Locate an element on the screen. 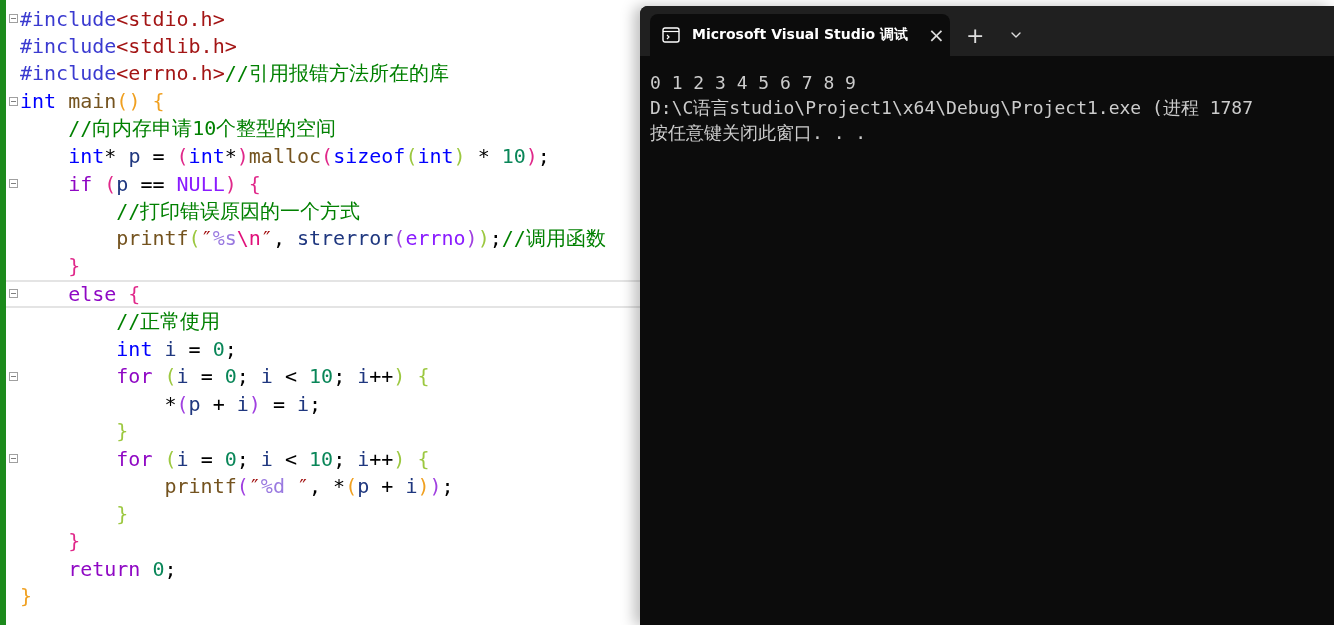  console-output-line: 0 1 2 3 4 5 6 7 8 9 is located at coordinates (753, 83).